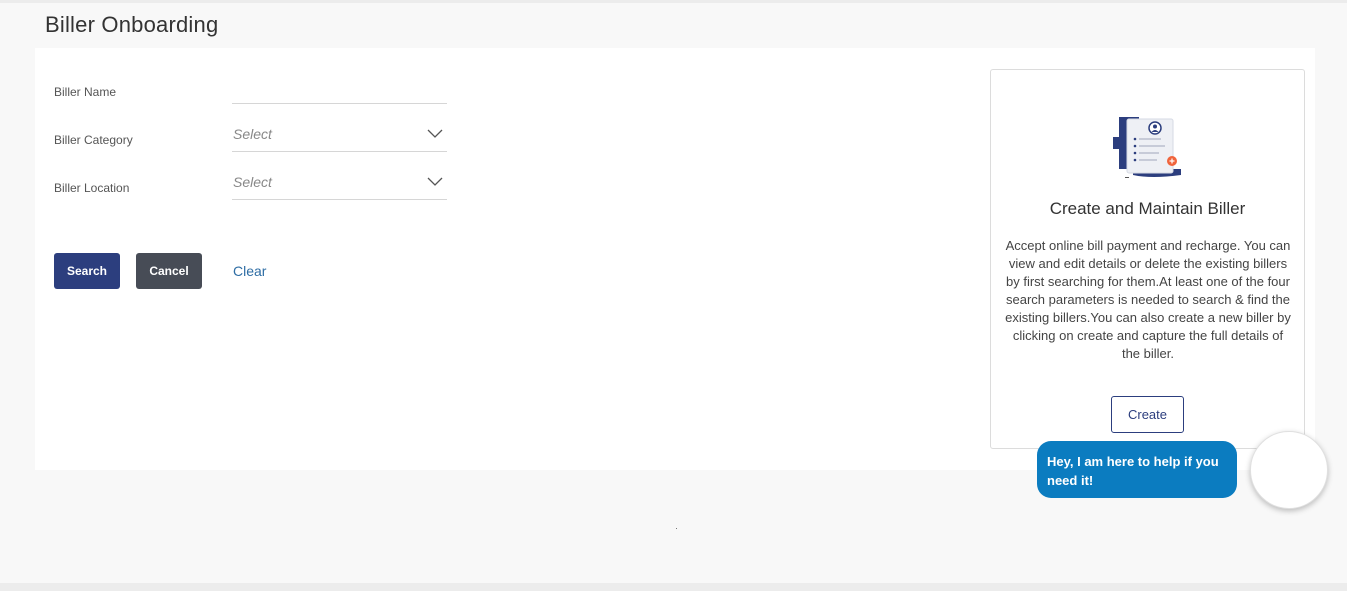  I want to click on clear-link: Clear, so click(249, 271).